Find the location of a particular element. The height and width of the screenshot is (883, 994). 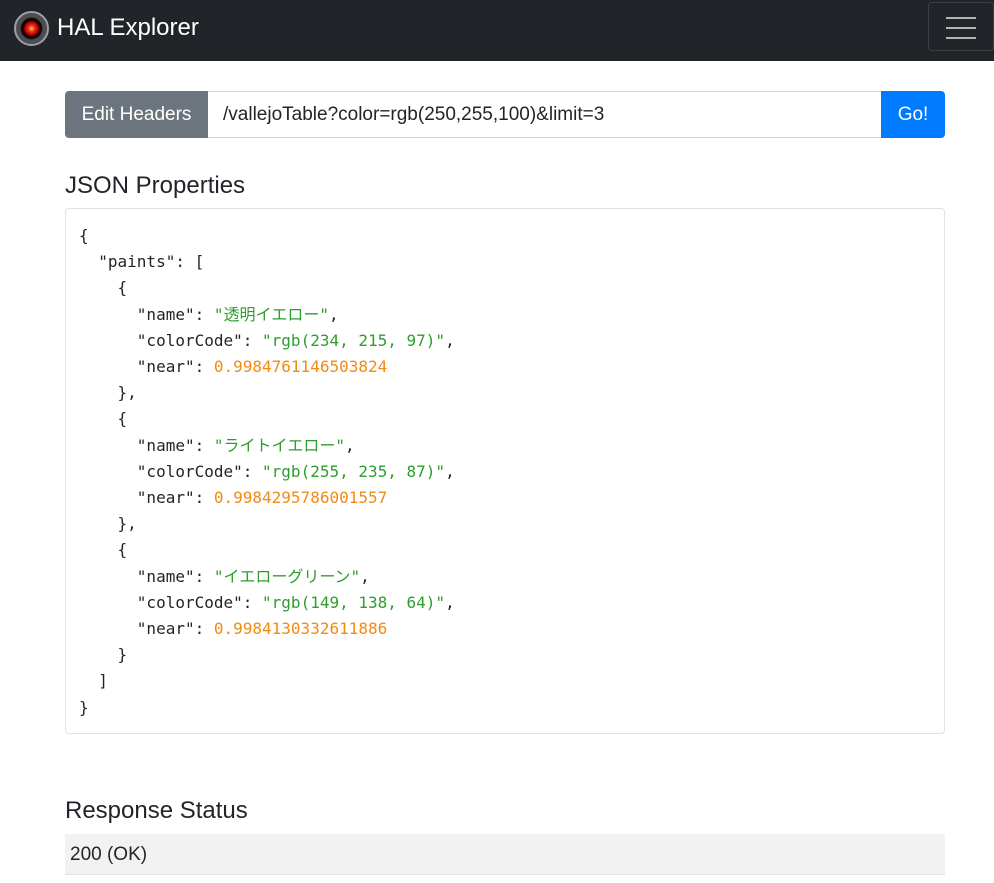

uri-input is located at coordinates (544, 114).